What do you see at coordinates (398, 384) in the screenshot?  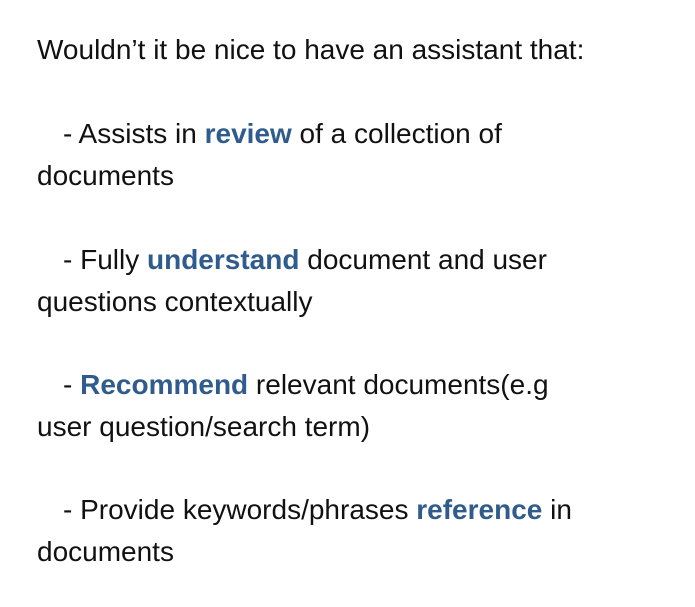 I see `bullet-text-post: relevant documents(e.g` at bounding box center [398, 384].